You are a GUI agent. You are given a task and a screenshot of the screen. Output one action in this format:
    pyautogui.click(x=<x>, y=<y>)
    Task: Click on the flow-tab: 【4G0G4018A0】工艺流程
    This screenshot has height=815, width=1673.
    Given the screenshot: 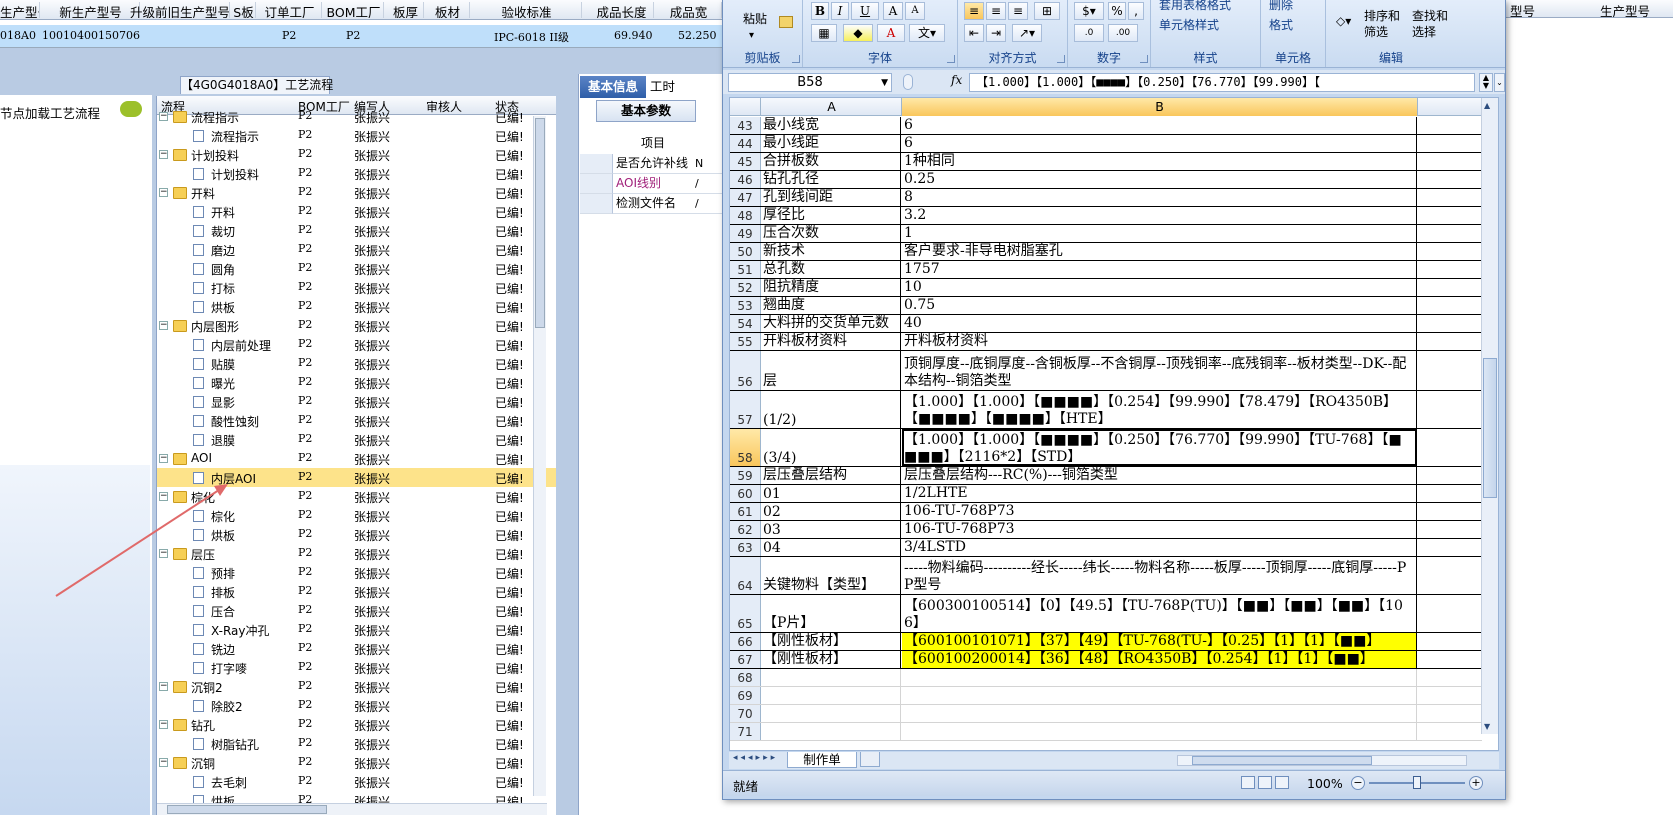 What is the action you would take?
    pyautogui.click(x=256, y=85)
    